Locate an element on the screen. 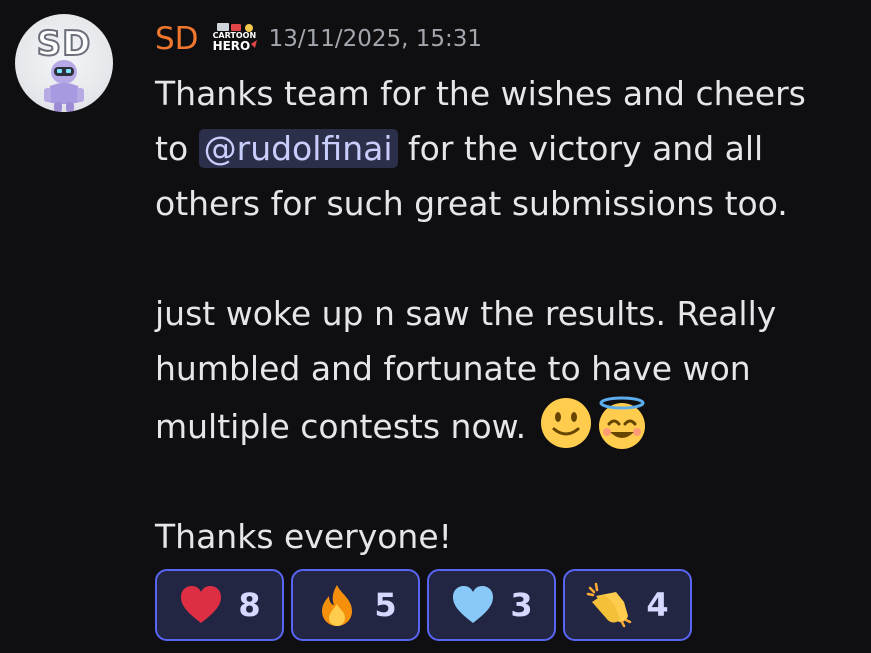 The height and width of the screenshot is (653, 871). message-timestamp: 13/11/2025, 15:31 is located at coordinates (375, 39).